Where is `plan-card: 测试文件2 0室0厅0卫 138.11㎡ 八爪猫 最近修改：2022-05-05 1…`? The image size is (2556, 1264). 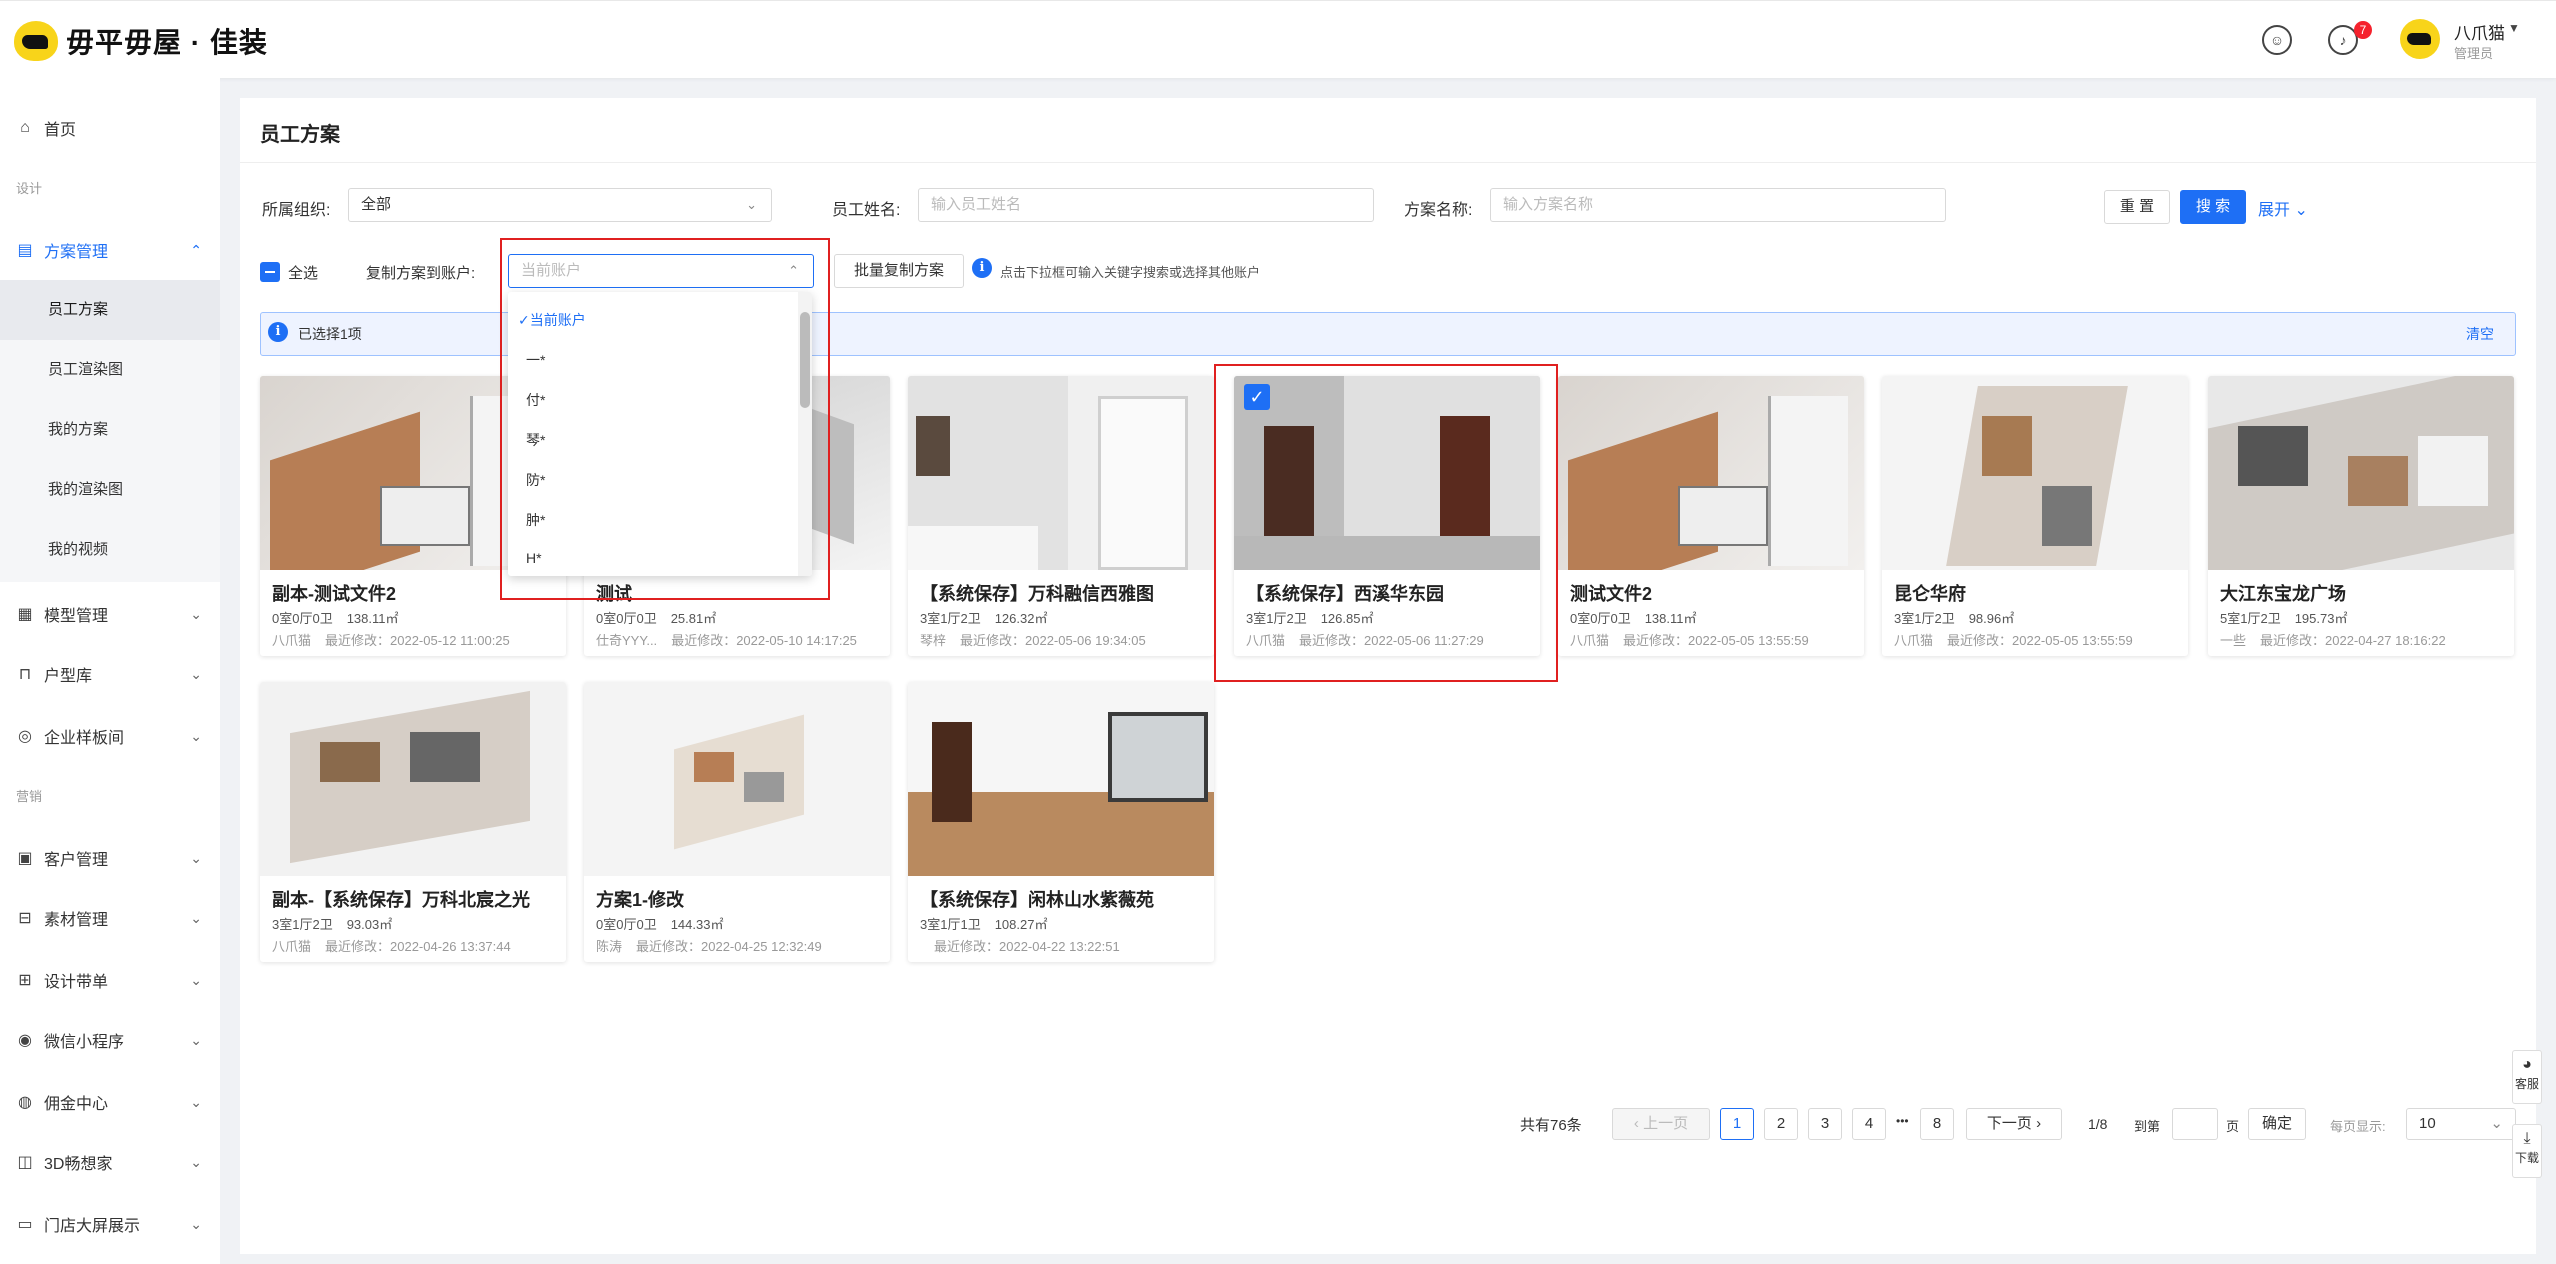 plan-card: 测试文件2 0室0厅0卫 138.11㎡ 八爪猫 最近修改：2022-05-05 1… is located at coordinates (1711, 516).